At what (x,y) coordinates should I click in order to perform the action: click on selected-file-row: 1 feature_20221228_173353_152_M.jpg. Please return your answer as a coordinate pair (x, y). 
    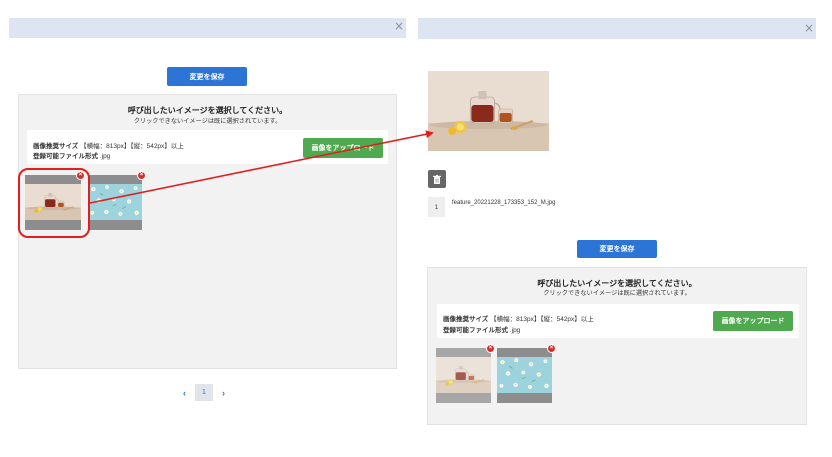
    Looking at the image, I should click on (492, 207).